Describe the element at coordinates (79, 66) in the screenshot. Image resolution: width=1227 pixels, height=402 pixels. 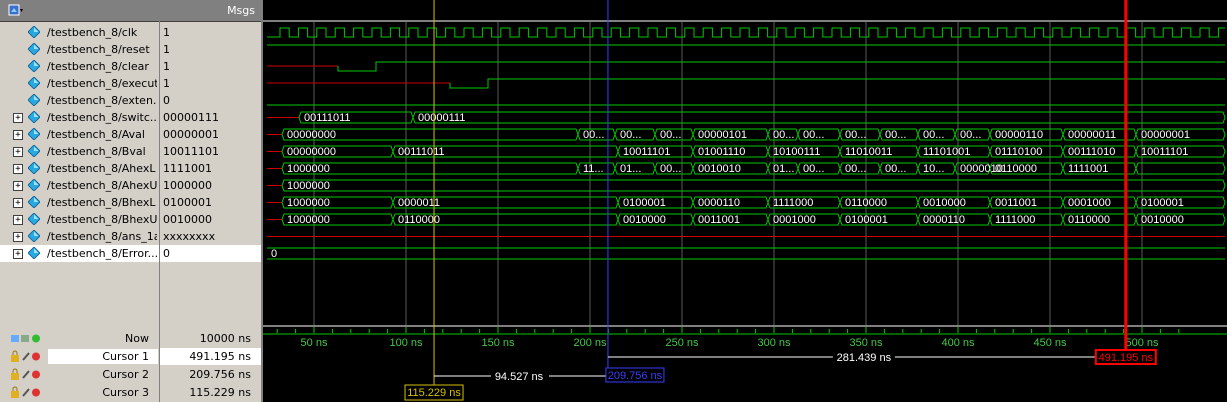
I see `signal-row: /testbench_8/clear` at that location.